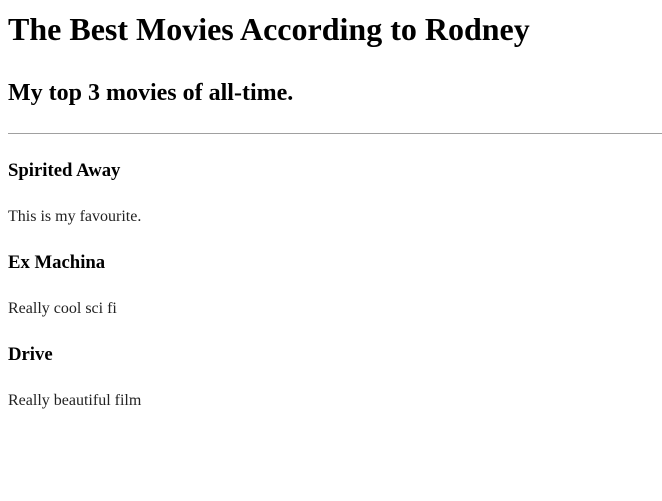 Image resolution: width=662 pixels, height=501 pixels. What do you see at coordinates (151, 93) in the screenshot?
I see `page-subtitle: My top 3 movies of all-time.` at bounding box center [151, 93].